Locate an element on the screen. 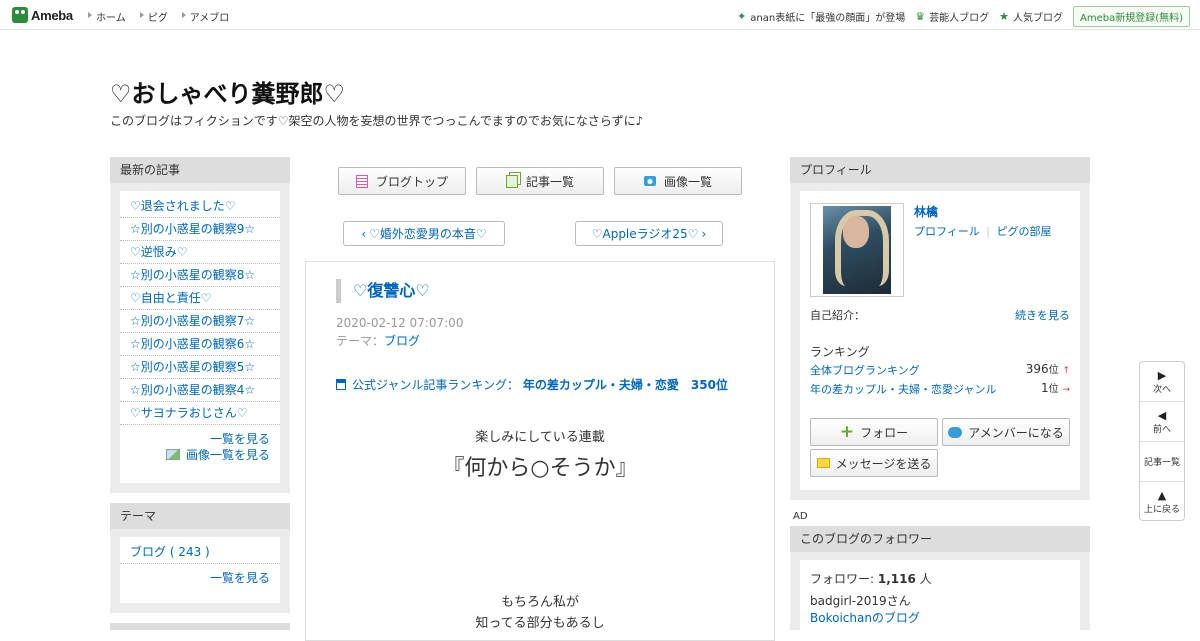  list-item: ブログ ( 243 ) is located at coordinates (200, 552).